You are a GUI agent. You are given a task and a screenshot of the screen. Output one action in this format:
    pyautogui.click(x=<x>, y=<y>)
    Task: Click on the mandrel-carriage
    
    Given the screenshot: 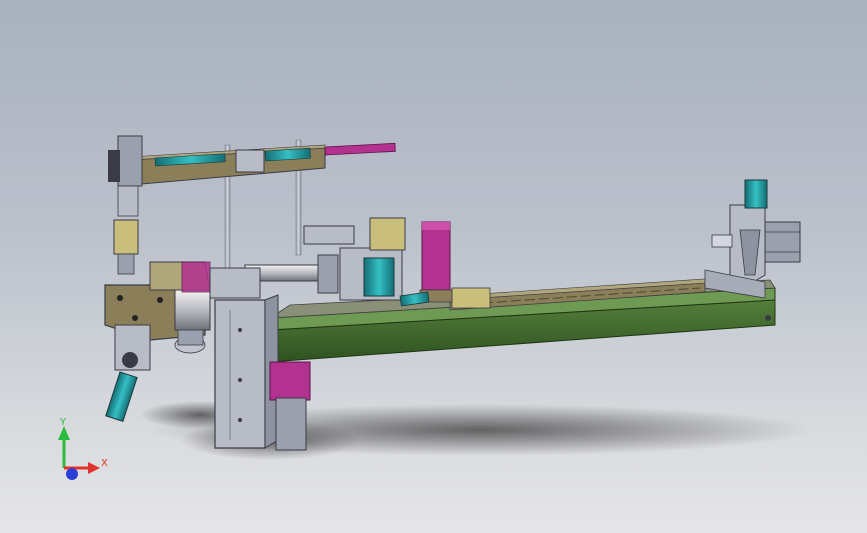 What is the action you would take?
    pyautogui.click(x=307, y=259)
    